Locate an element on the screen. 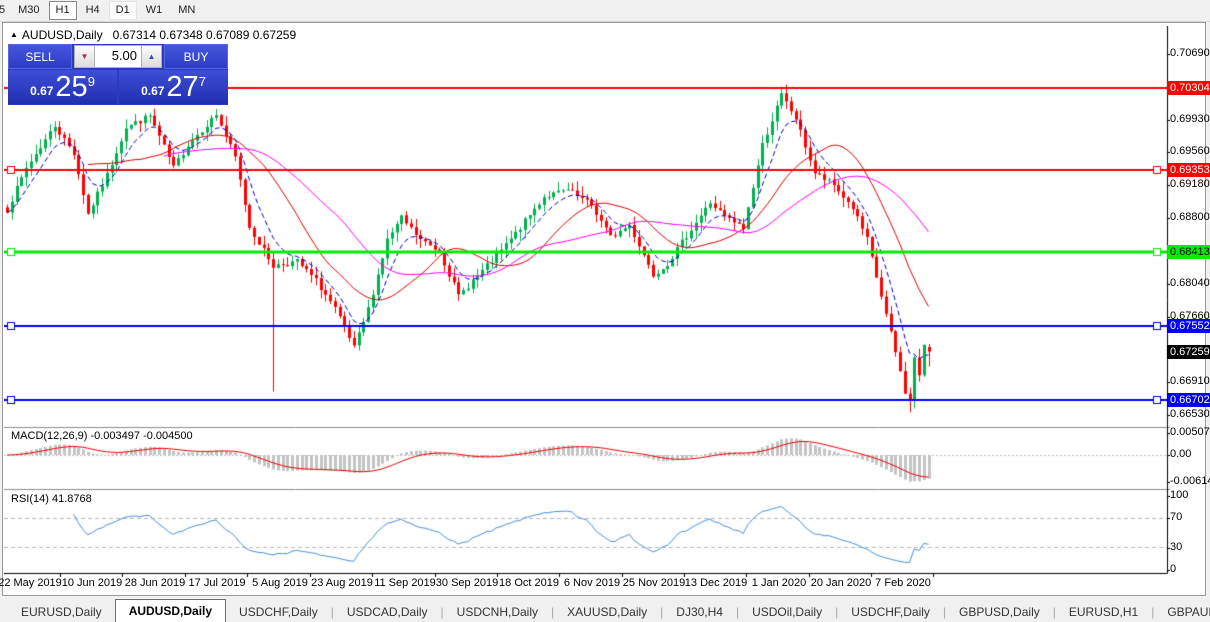 The width and height of the screenshot is (1210, 622). indicator-axis-tick: 30 is located at coordinates (1176, 547).